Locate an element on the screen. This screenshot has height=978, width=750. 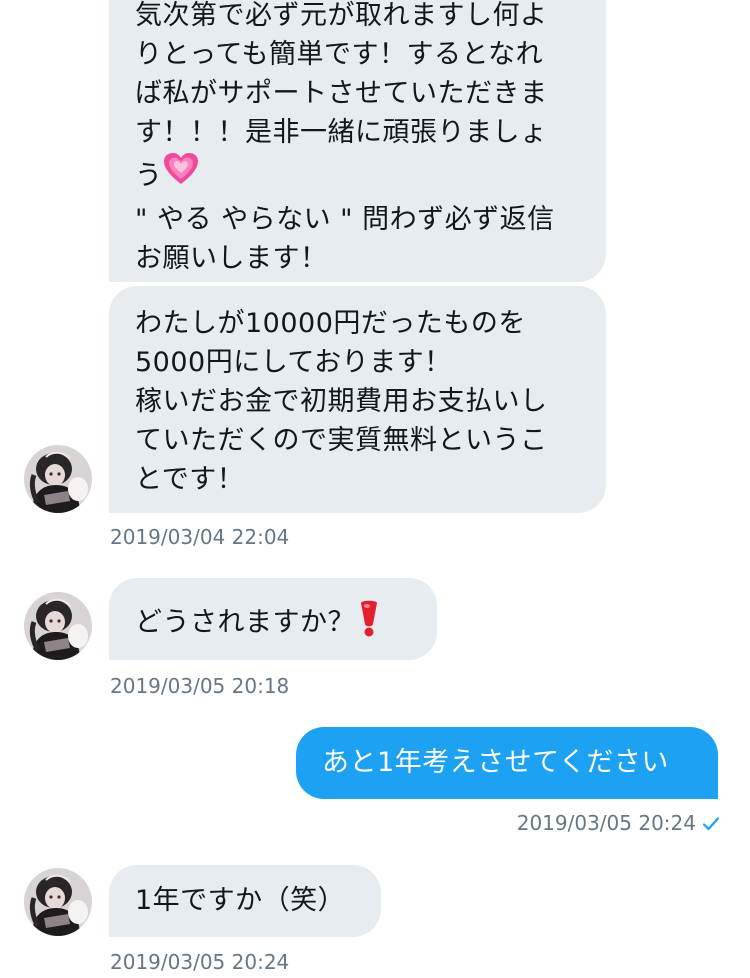
message-line: す！！！是非一緒に頑張りましょ is located at coordinates (341, 132).